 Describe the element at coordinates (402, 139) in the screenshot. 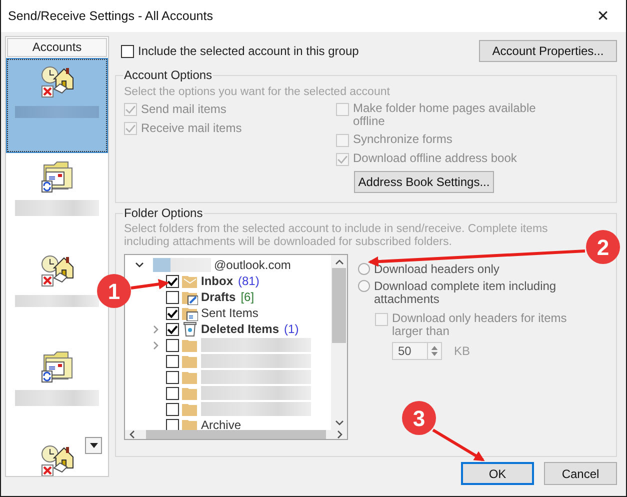

I see `checkbox-label: Synchronize forms` at that location.